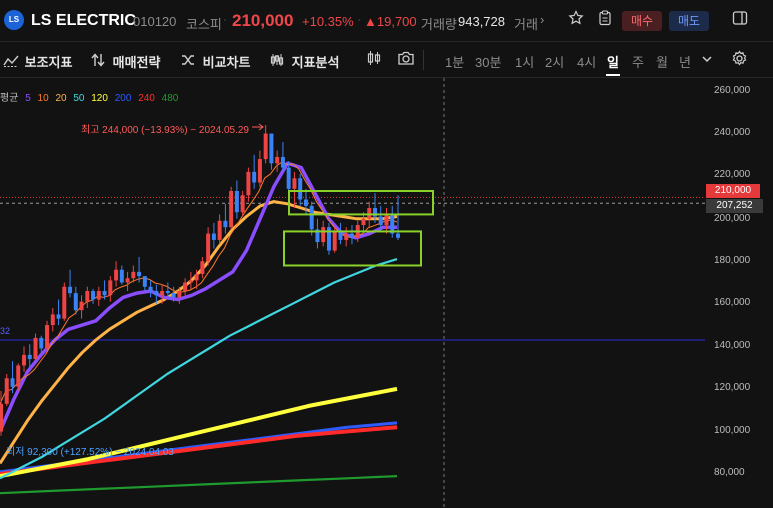 The image size is (773, 508). What do you see at coordinates (199, 485) in the screenshot?
I see `ma480-line` at bounding box center [199, 485].